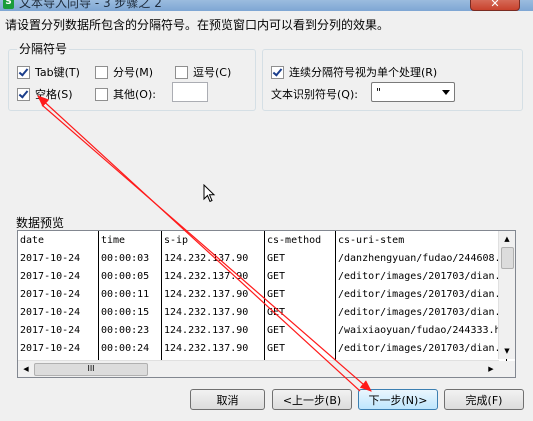 The image size is (533, 421). Describe the element at coordinates (507, 369) in the screenshot. I see `scrollbar-corner` at that location.